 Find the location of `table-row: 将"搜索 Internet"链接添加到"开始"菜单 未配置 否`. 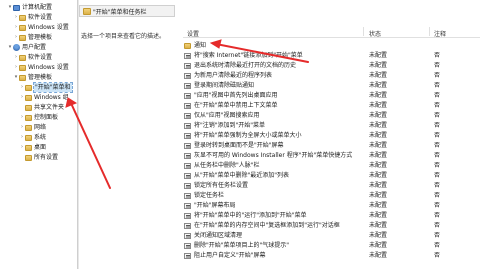

table-row: 将"搜索 Internet"链接添加到"开始"菜单 未配置 否 is located at coordinates (331, 55).